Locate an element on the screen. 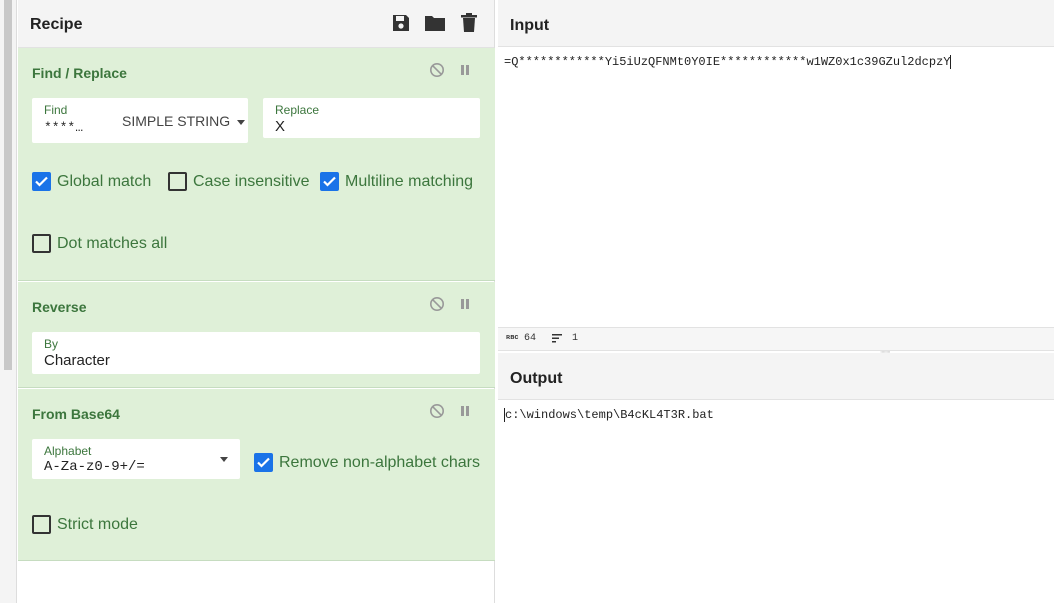  replace-label: Replace is located at coordinates (297, 110).